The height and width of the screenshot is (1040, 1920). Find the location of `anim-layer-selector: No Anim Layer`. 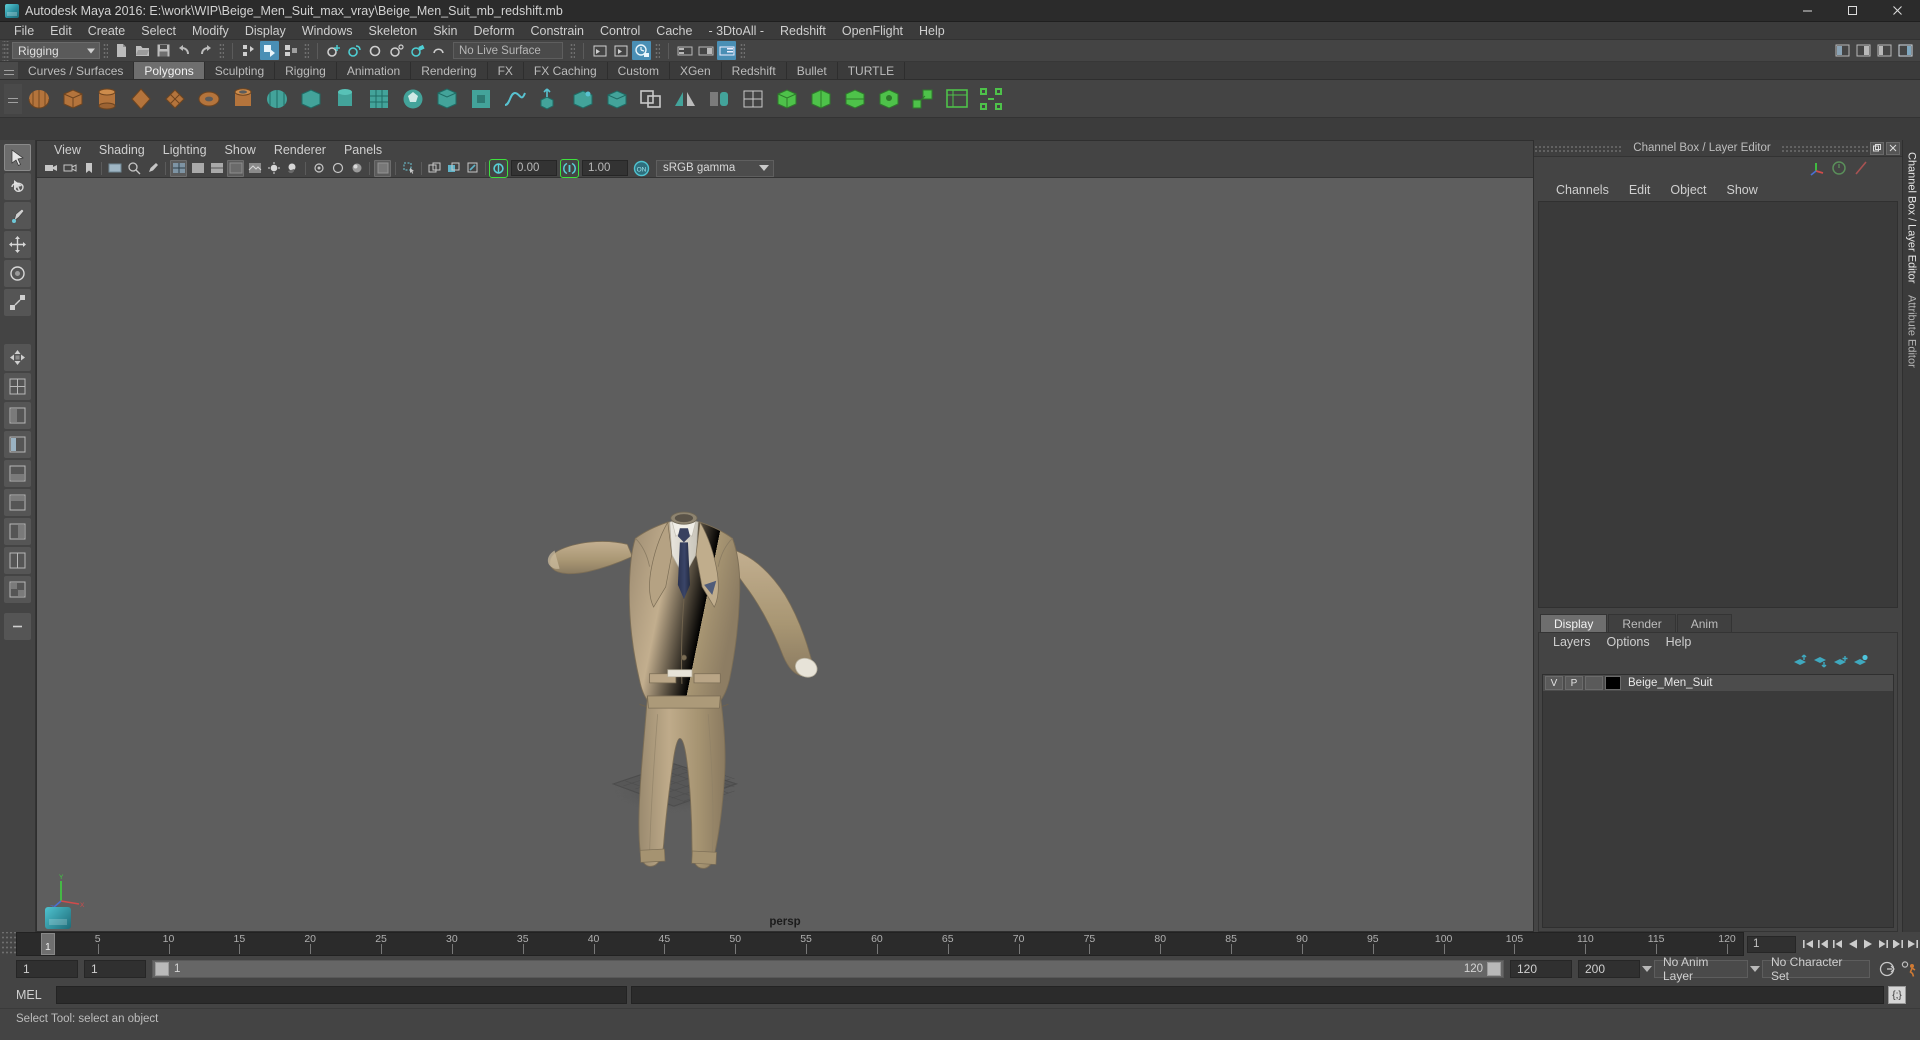

anim-layer-selector: No Anim Layer is located at coordinates (1701, 969).